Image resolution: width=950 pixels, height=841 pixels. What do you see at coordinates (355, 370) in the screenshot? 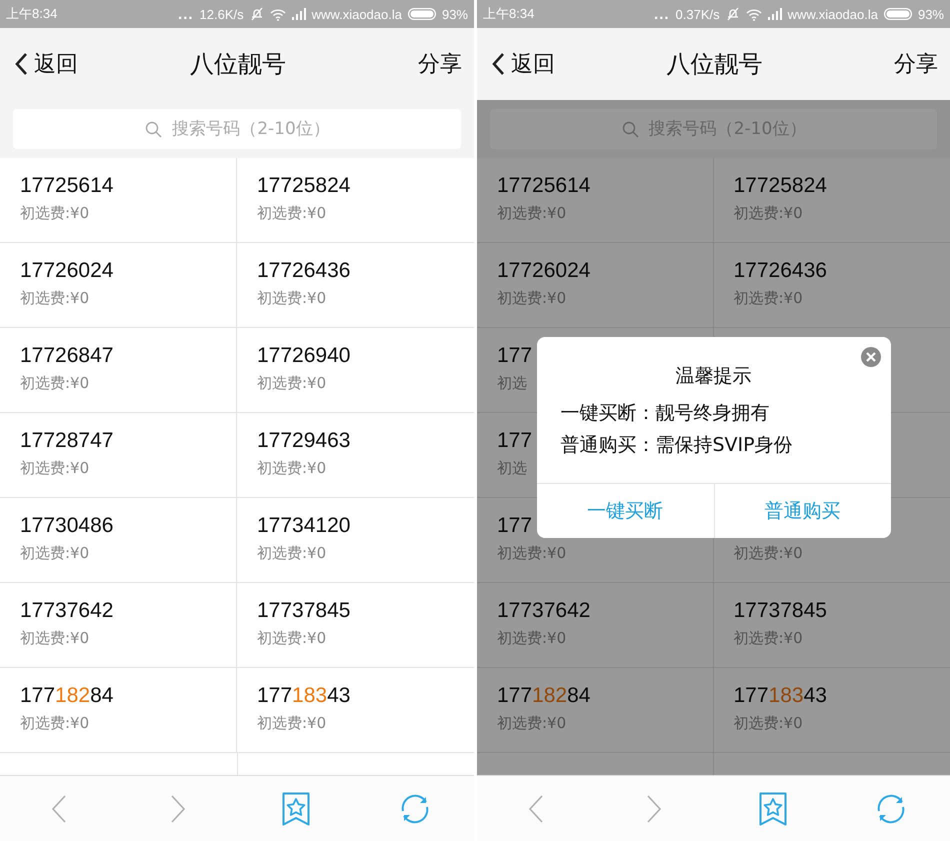
I see `number-card: 17726940 初选费:¥0` at bounding box center [355, 370].